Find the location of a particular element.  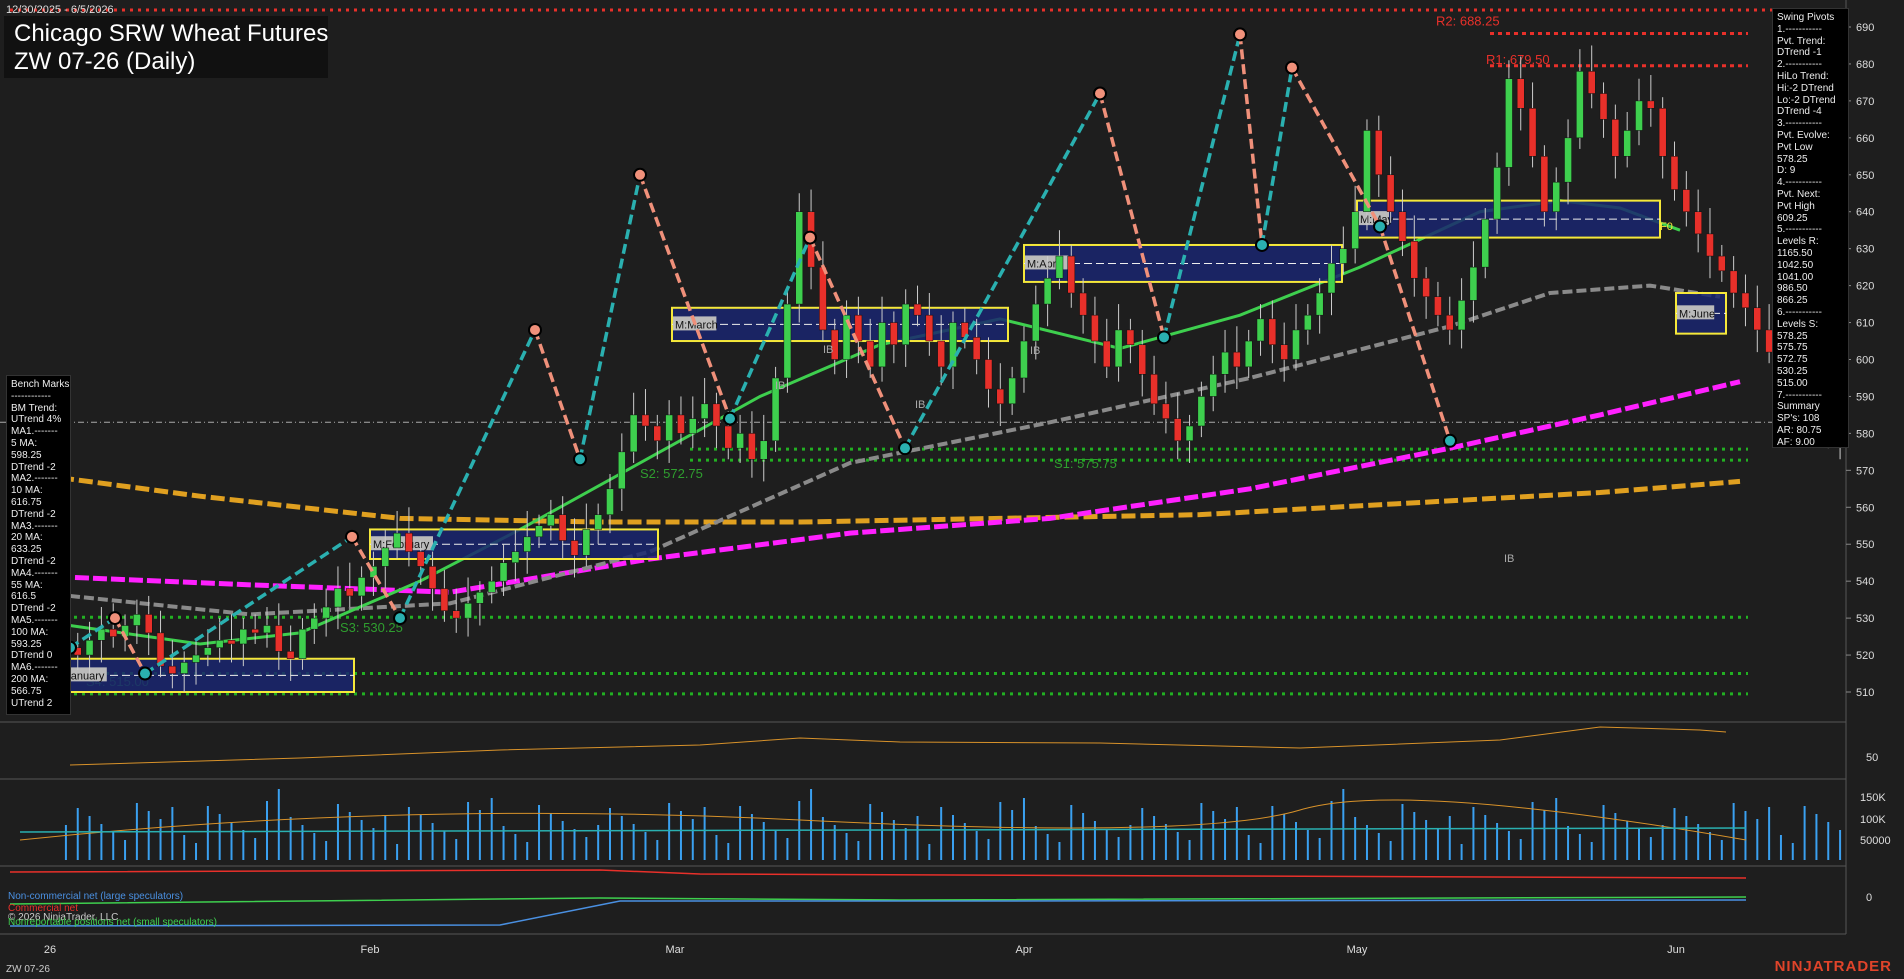

y-tick-label: 670 is located at coordinates (1865, 102).